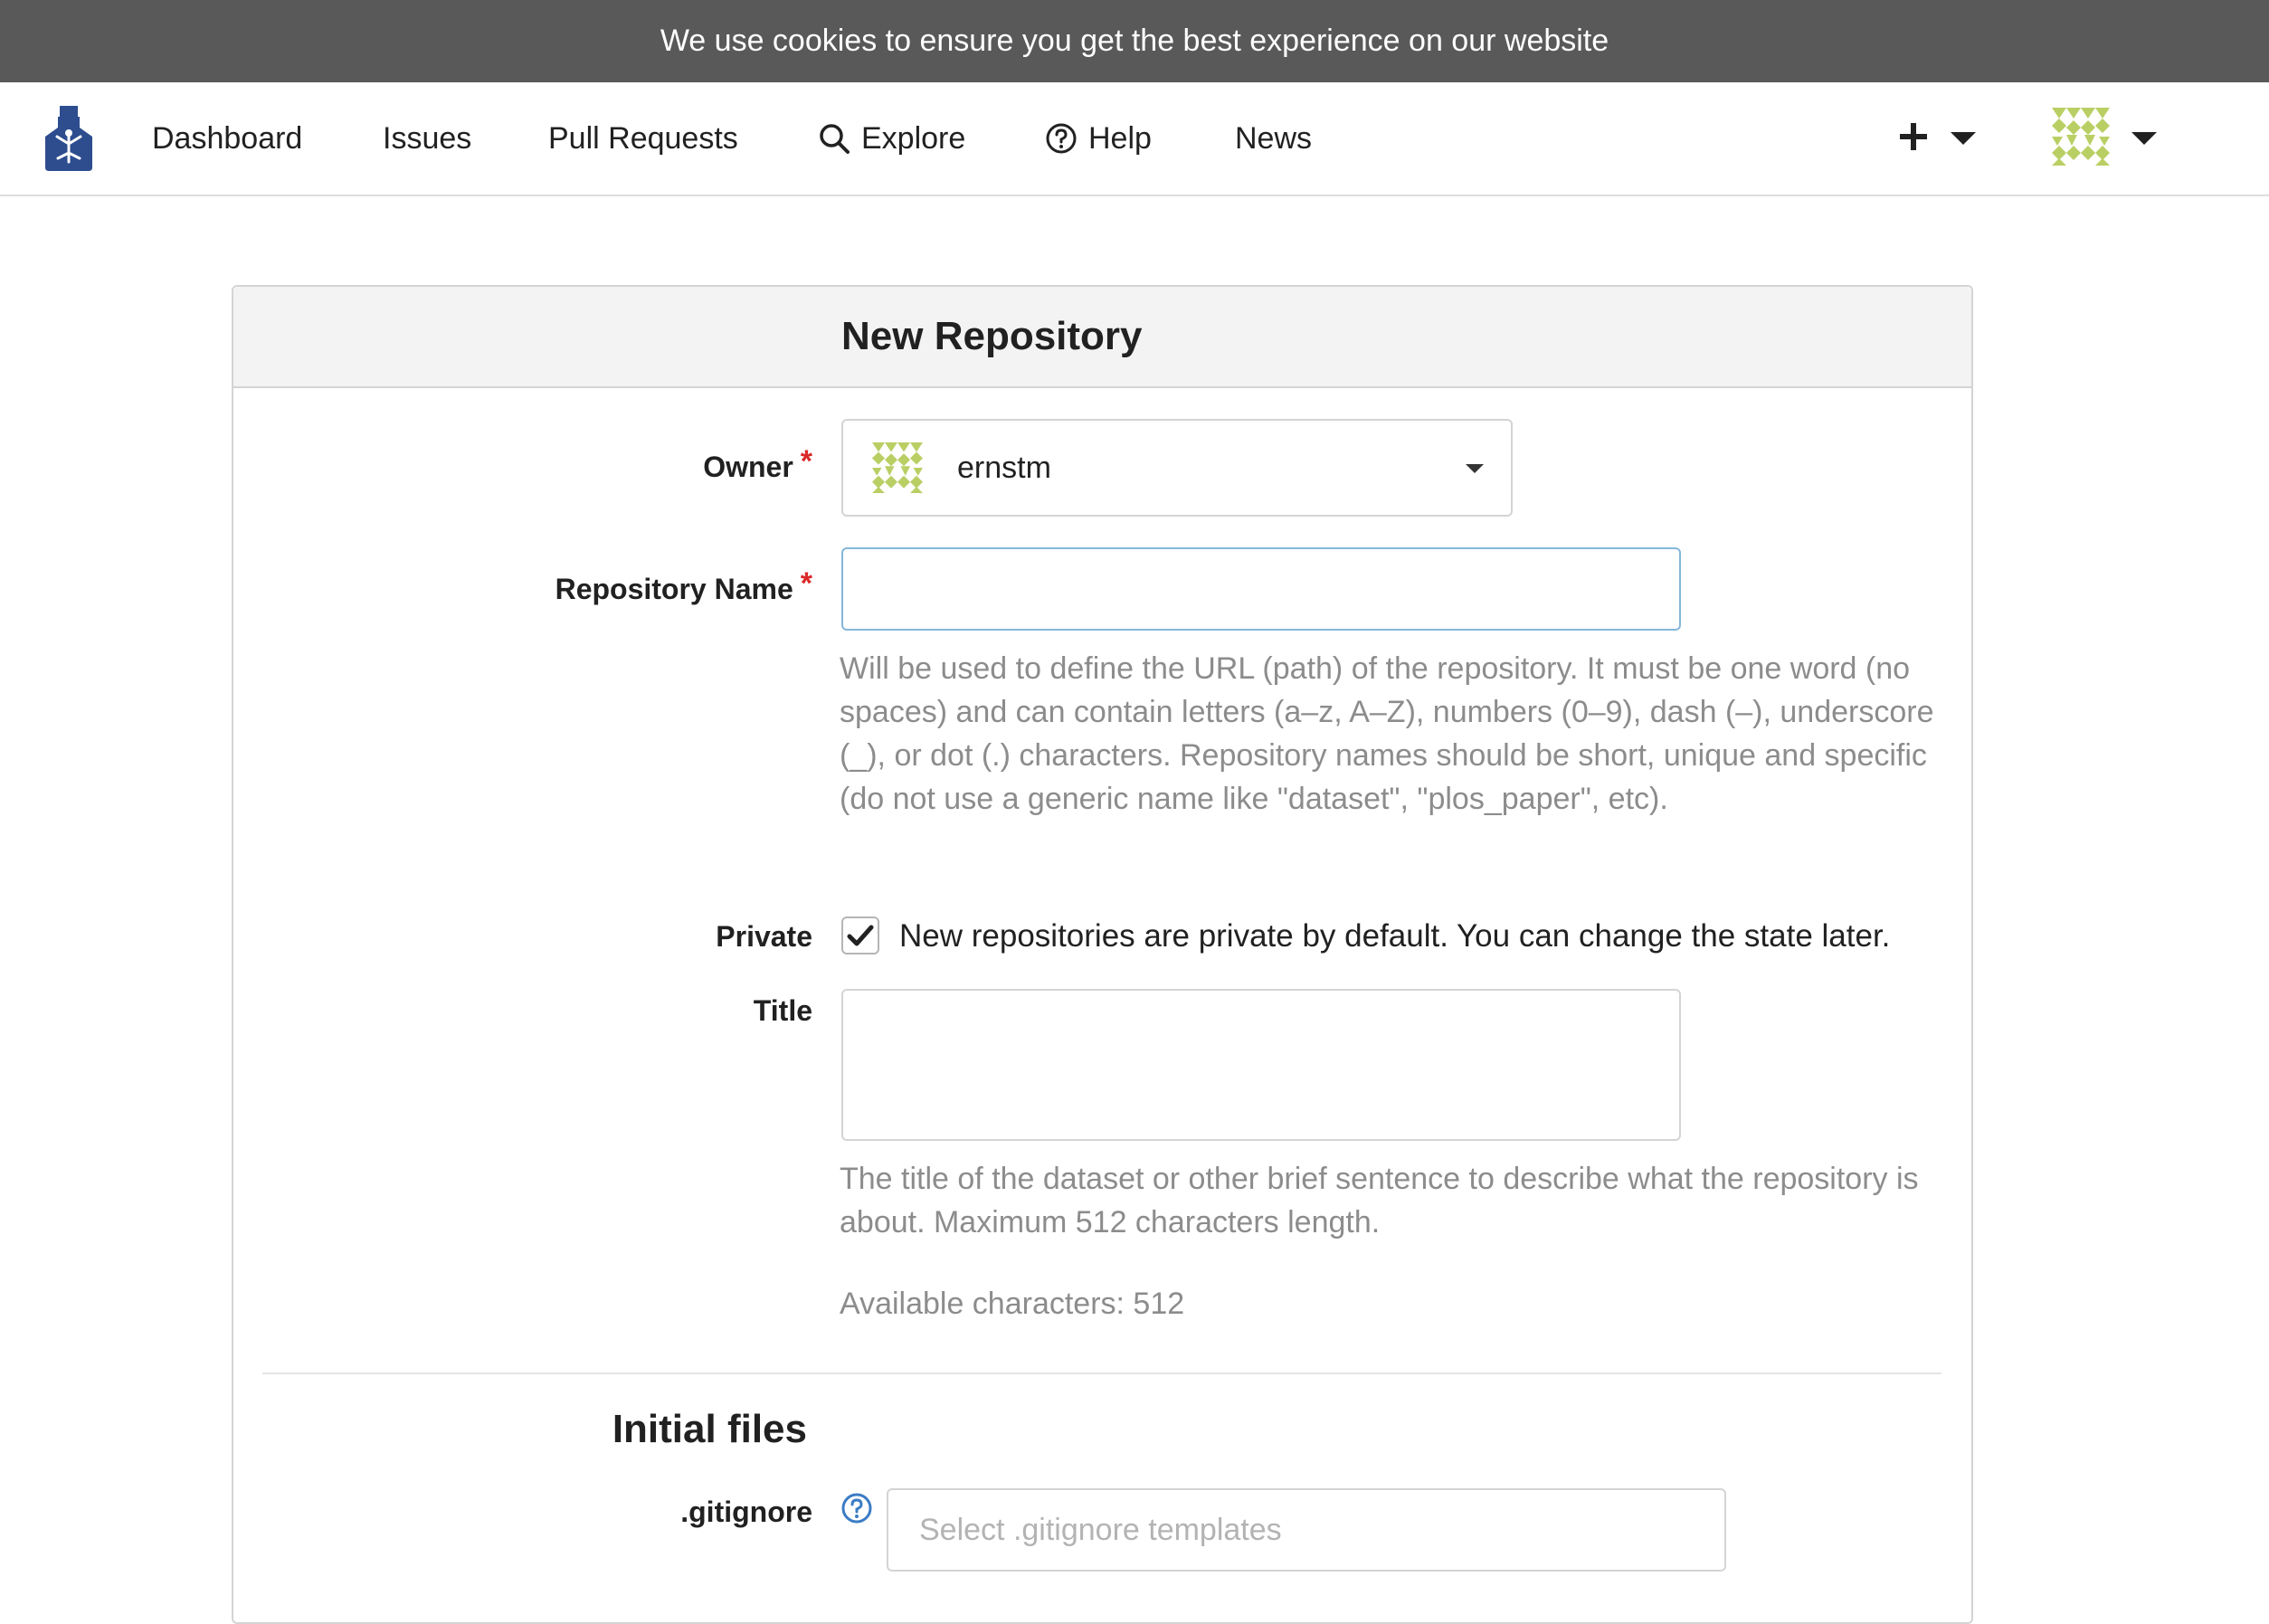 The width and height of the screenshot is (2269, 1624). What do you see at coordinates (1913, 139) in the screenshot?
I see `plus-icon` at bounding box center [1913, 139].